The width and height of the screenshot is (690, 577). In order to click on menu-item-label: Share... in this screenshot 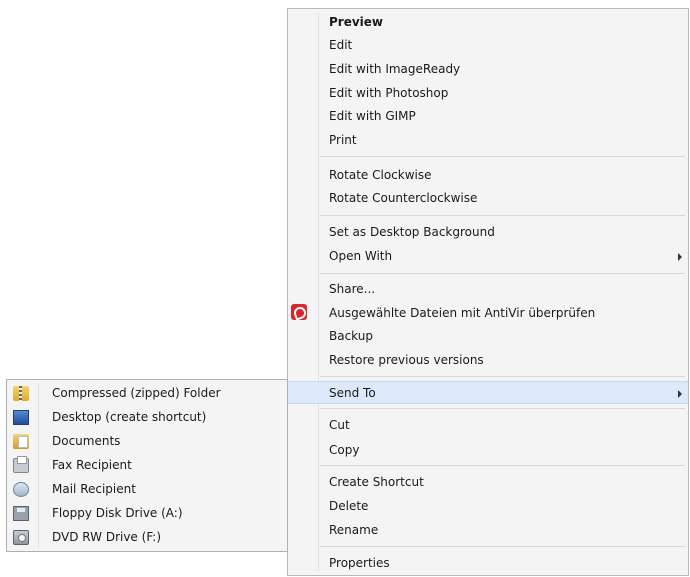, I will do `click(352, 289)`.